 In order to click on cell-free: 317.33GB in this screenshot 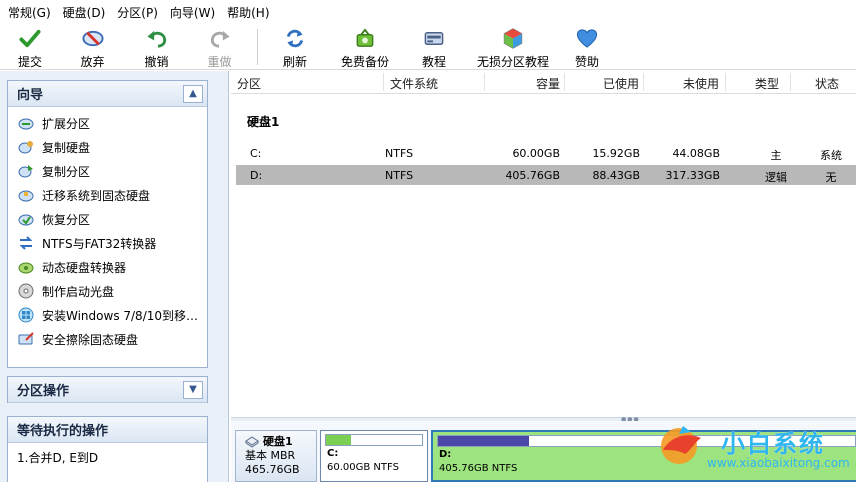, I will do `click(692, 175)`.